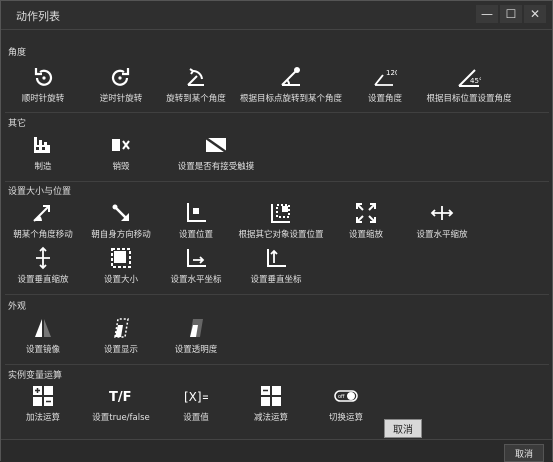 The image size is (553, 462). I want to click on action-set-opacity: 设置透明度, so click(196, 335).